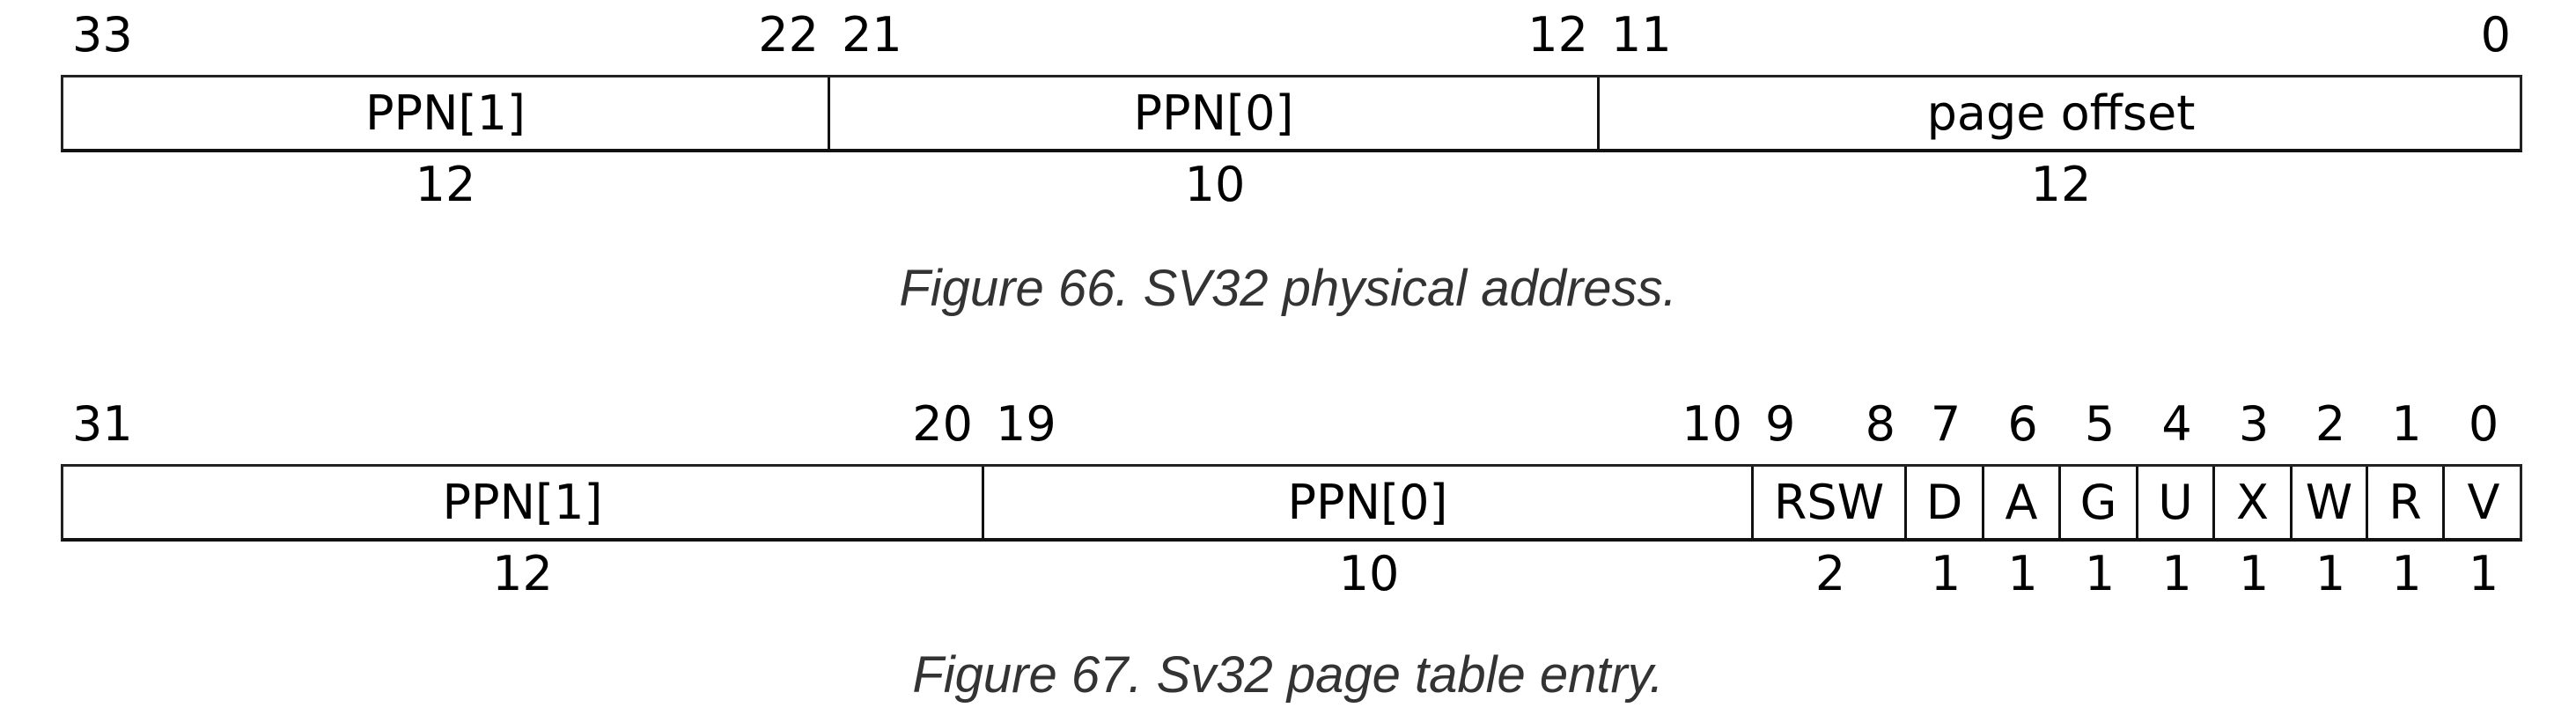 This screenshot has height=715, width=2576. I want to click on field-dirty: D, so click(1946, 502).